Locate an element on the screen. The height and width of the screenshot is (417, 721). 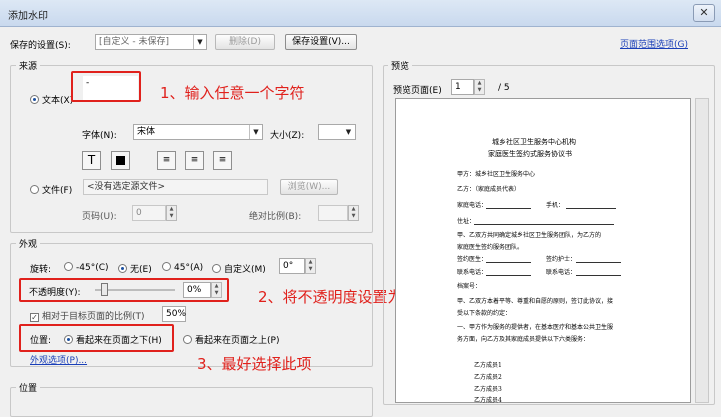
page-number-field: 0 is located at coordinates (149, 213).